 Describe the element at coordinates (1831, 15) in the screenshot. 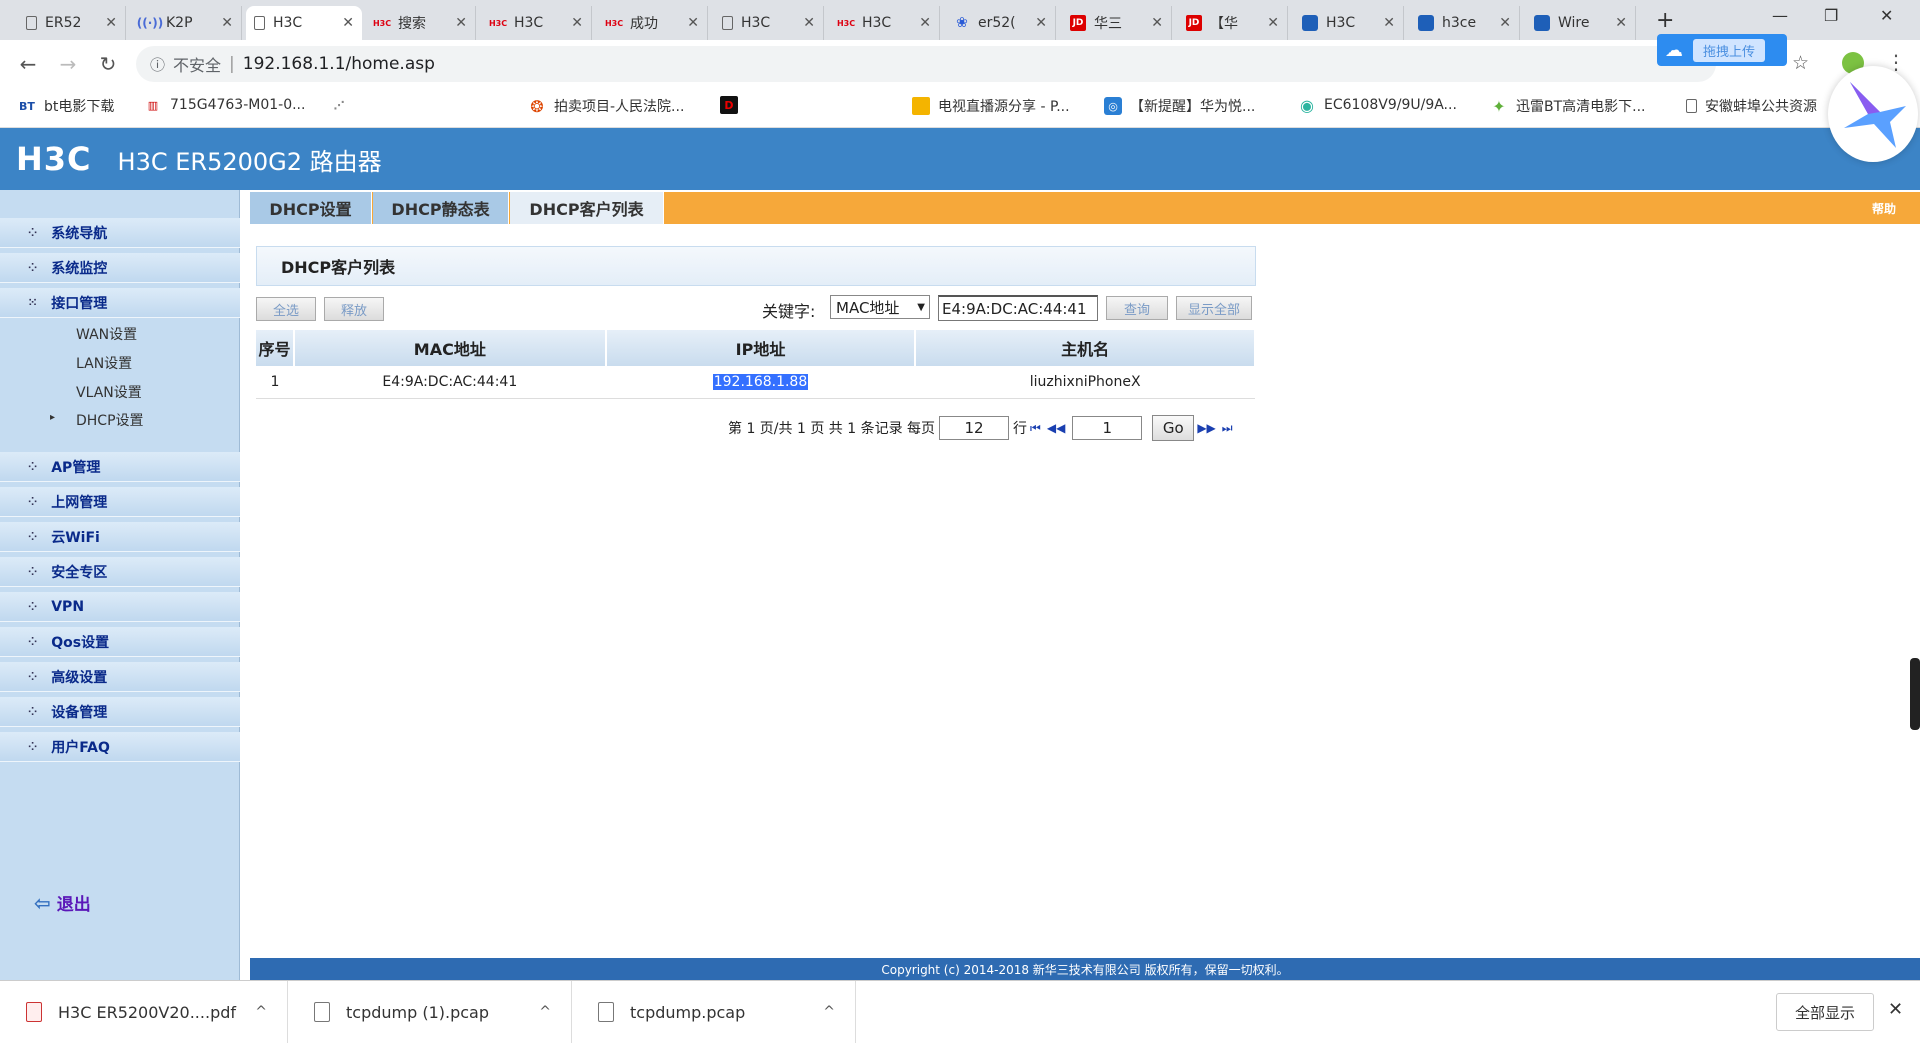

I see `restore-button: ❐` at that location.